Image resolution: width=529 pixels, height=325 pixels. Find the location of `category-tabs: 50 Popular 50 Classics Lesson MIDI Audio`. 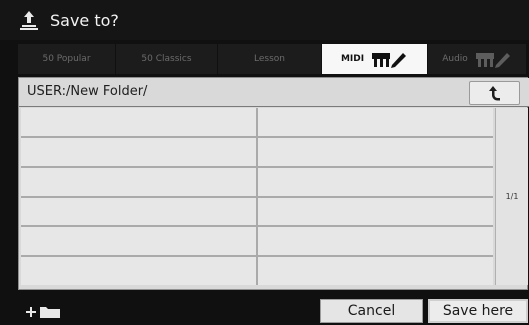

category-tabs: 50 Popular 50 Classics Lesson MIDI Audio is located at coordinates (273, 59).